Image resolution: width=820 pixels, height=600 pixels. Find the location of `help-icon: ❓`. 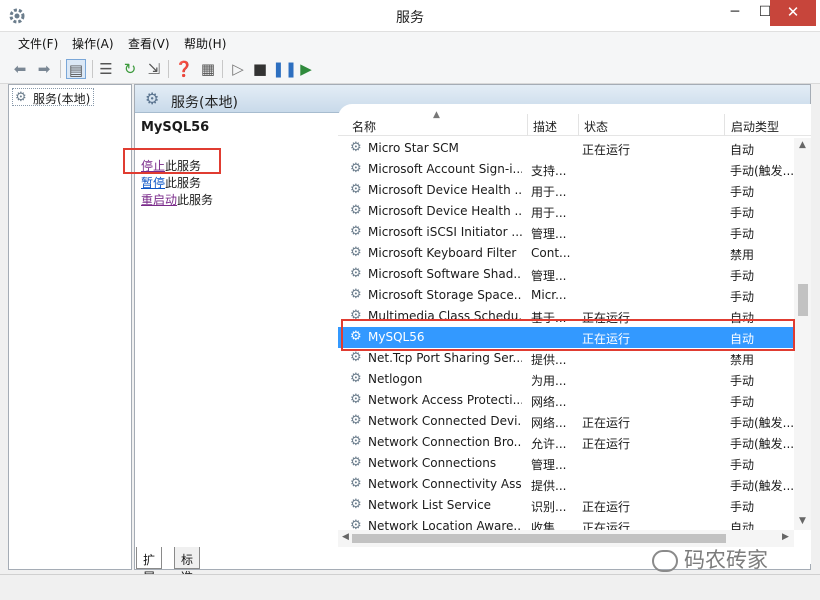

help-icon: ❓ is located at coordinates (184, 69).